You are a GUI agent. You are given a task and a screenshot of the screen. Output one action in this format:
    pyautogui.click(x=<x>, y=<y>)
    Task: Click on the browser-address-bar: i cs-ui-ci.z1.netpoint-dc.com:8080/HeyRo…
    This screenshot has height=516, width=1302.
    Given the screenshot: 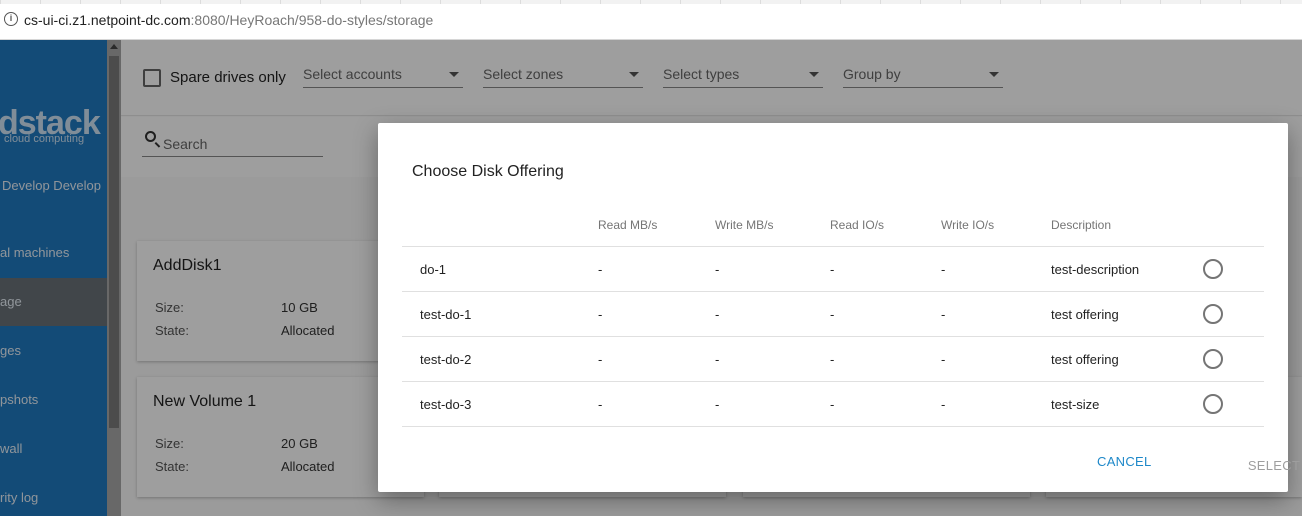 What is the action you would take?
    pyautogui.click(x=651, y=20)
    